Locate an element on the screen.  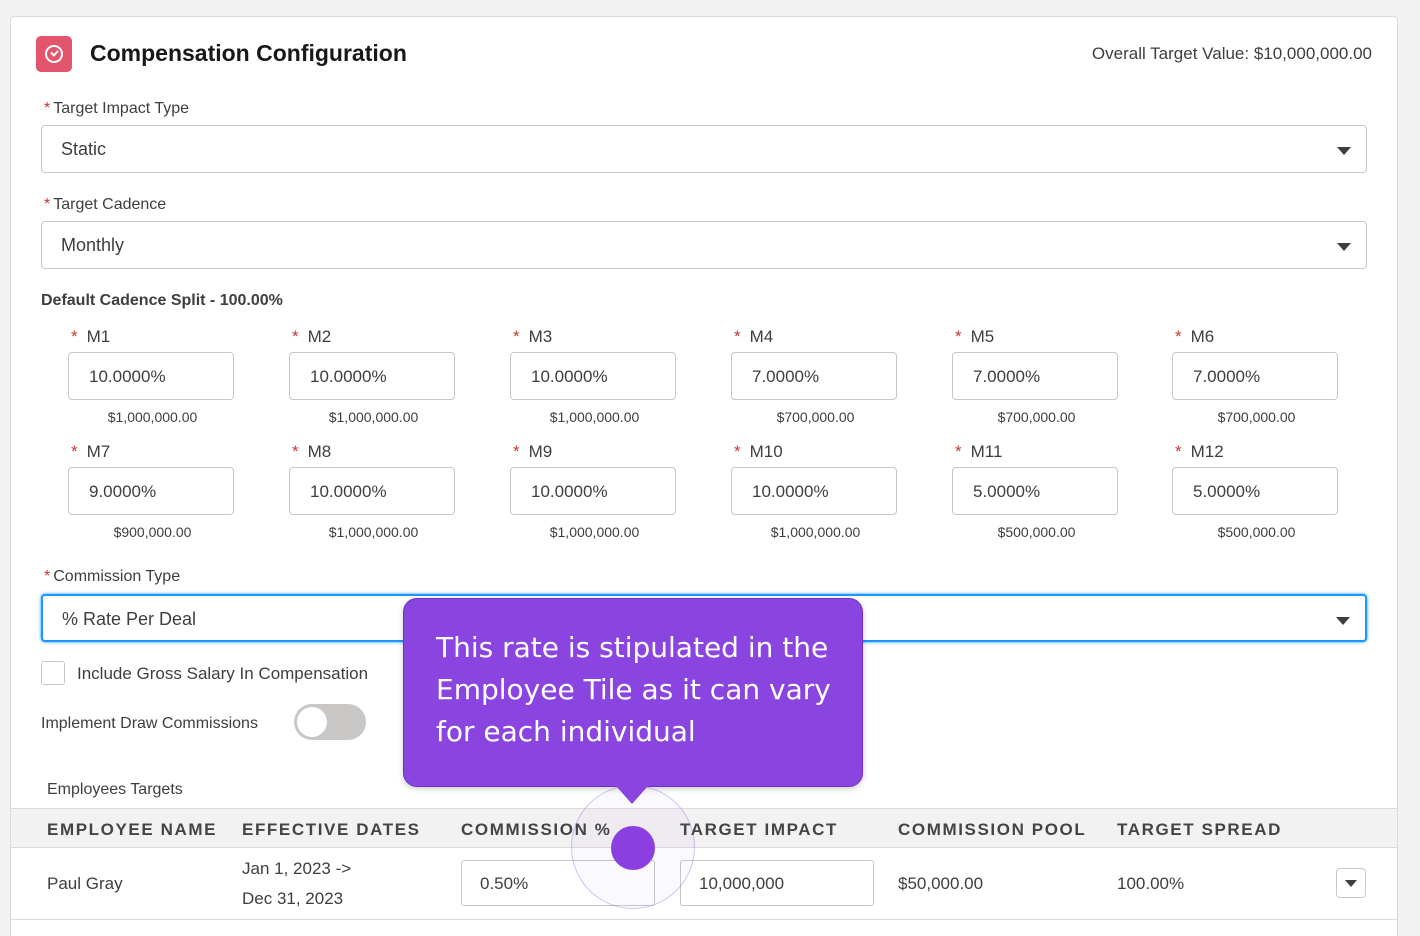
column-header: EFFECTIVE DATES is located at coordinates (331, 829).